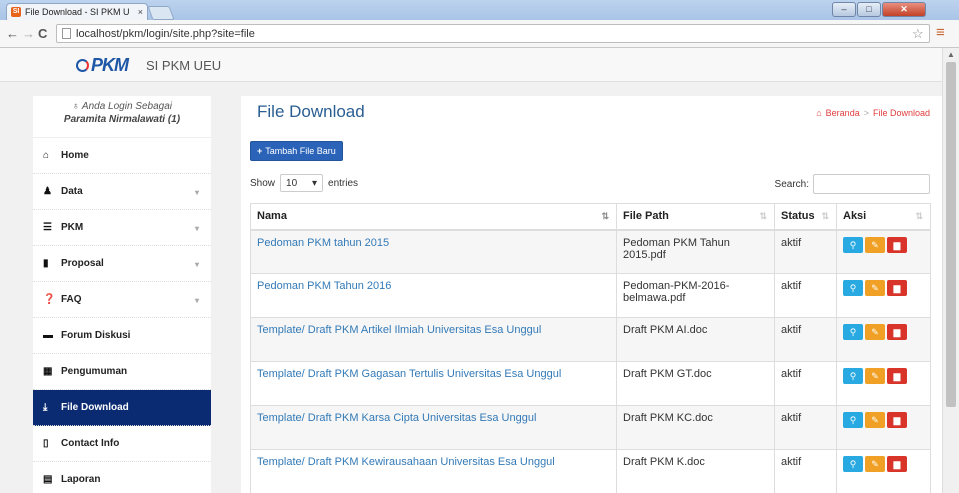 Image resolution: width=959 pixels, height=493 pixels. I want to click on column-header-status: Status ⇅, so click(805, 217).